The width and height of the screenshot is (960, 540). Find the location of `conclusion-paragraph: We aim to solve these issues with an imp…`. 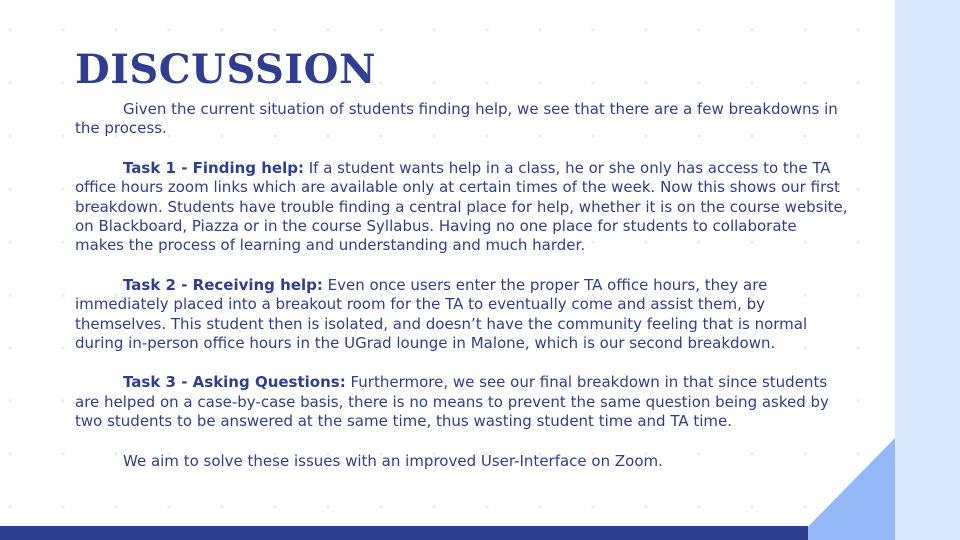

conclusion-paragraph: We aim to solve these issues with an imp… is located at coordinates (393, 460).